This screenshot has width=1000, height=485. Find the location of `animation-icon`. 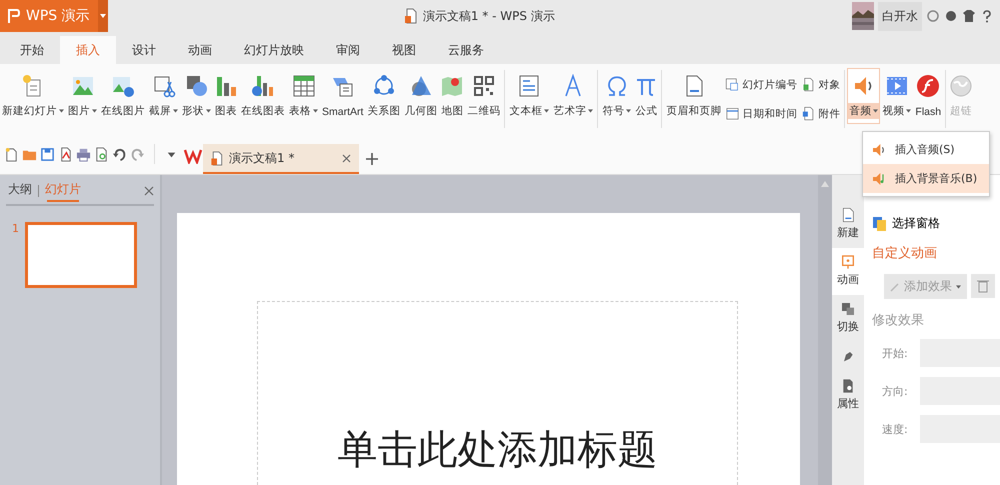

animation-icon is located at coordinates (848, 262).